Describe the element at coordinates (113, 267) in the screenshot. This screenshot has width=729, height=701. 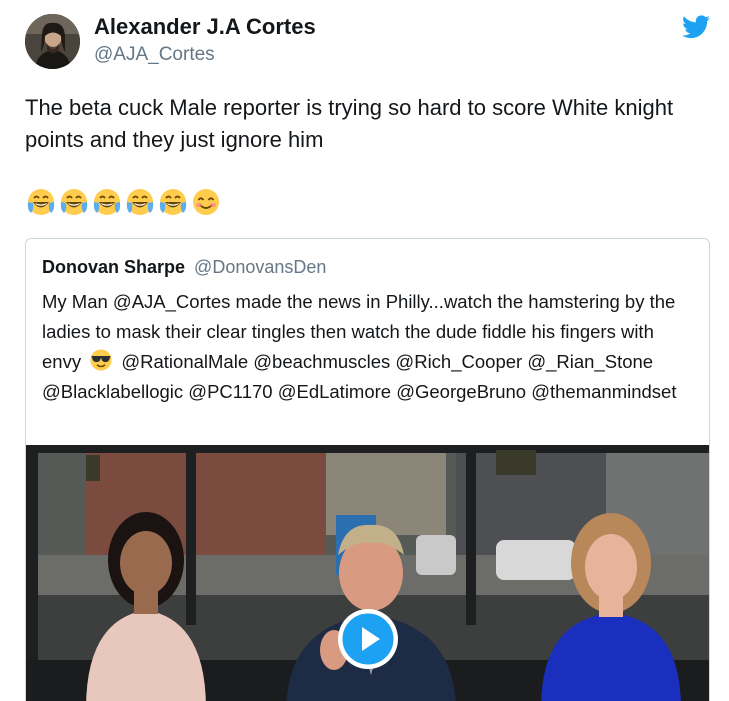
I see `quoted-author-name: Donovan Sharpe` at that location.